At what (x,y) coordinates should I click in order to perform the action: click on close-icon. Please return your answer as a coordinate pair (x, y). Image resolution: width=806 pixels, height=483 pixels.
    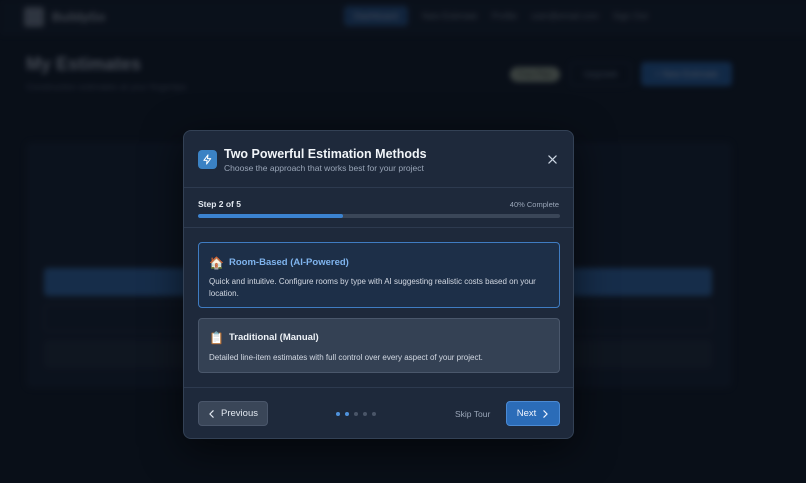
    Looking at the image, I should click on (552, 159).